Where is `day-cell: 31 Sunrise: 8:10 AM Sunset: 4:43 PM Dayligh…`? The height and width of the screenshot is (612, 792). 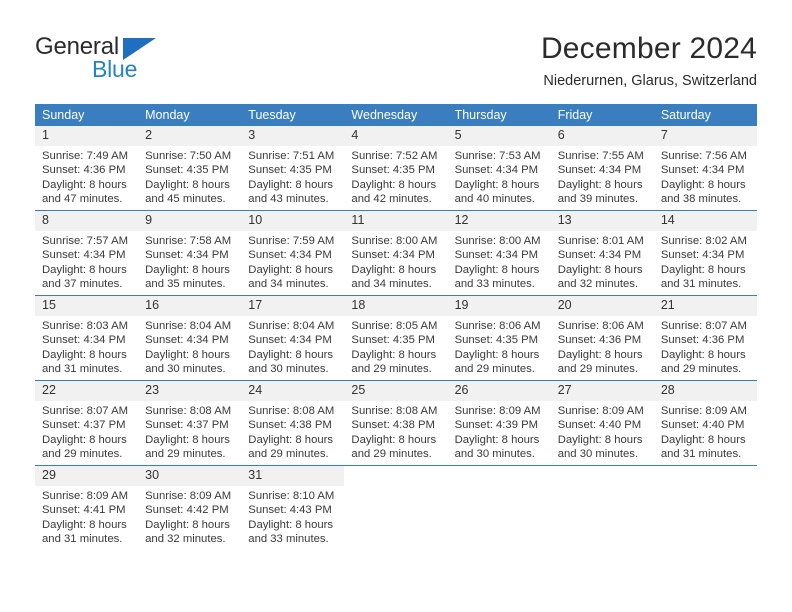 day-cell: 31 Sunrise: 8:10 AM Sunset: 4:43 PM Dayligh… is located at coordinates (293, 510).